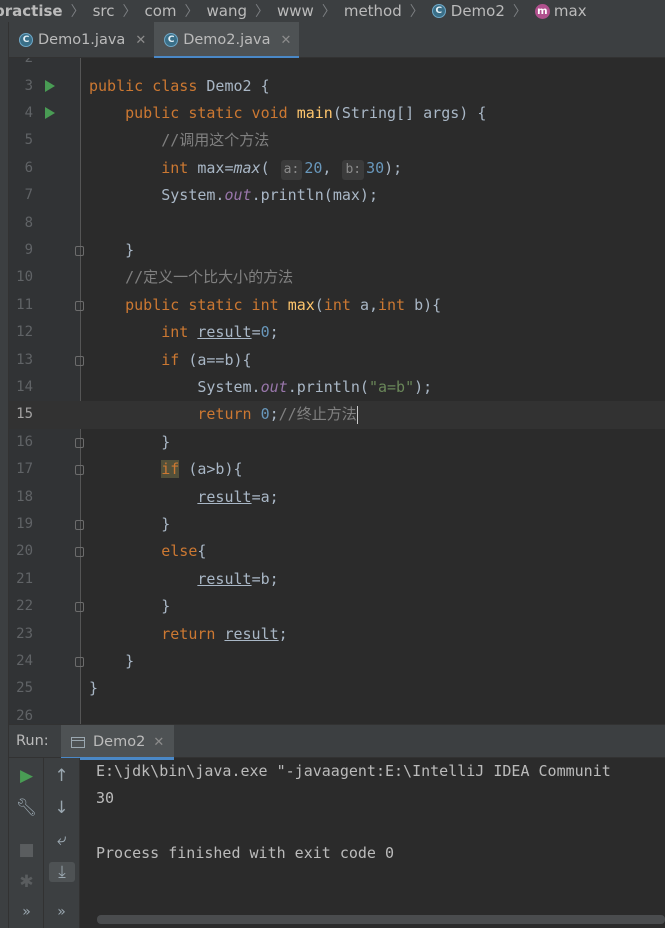 Image resolution: width=665 pixels, height=928 pixels. I want to click on line-number: 12, so click(24, 332).